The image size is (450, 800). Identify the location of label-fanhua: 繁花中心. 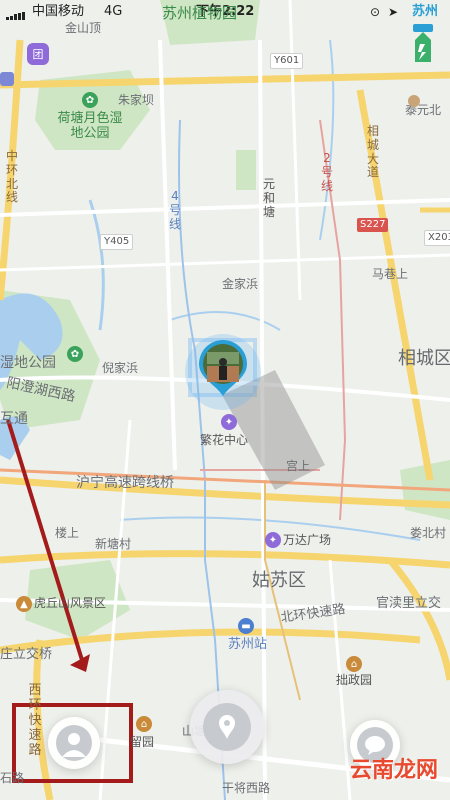
(224, 440).